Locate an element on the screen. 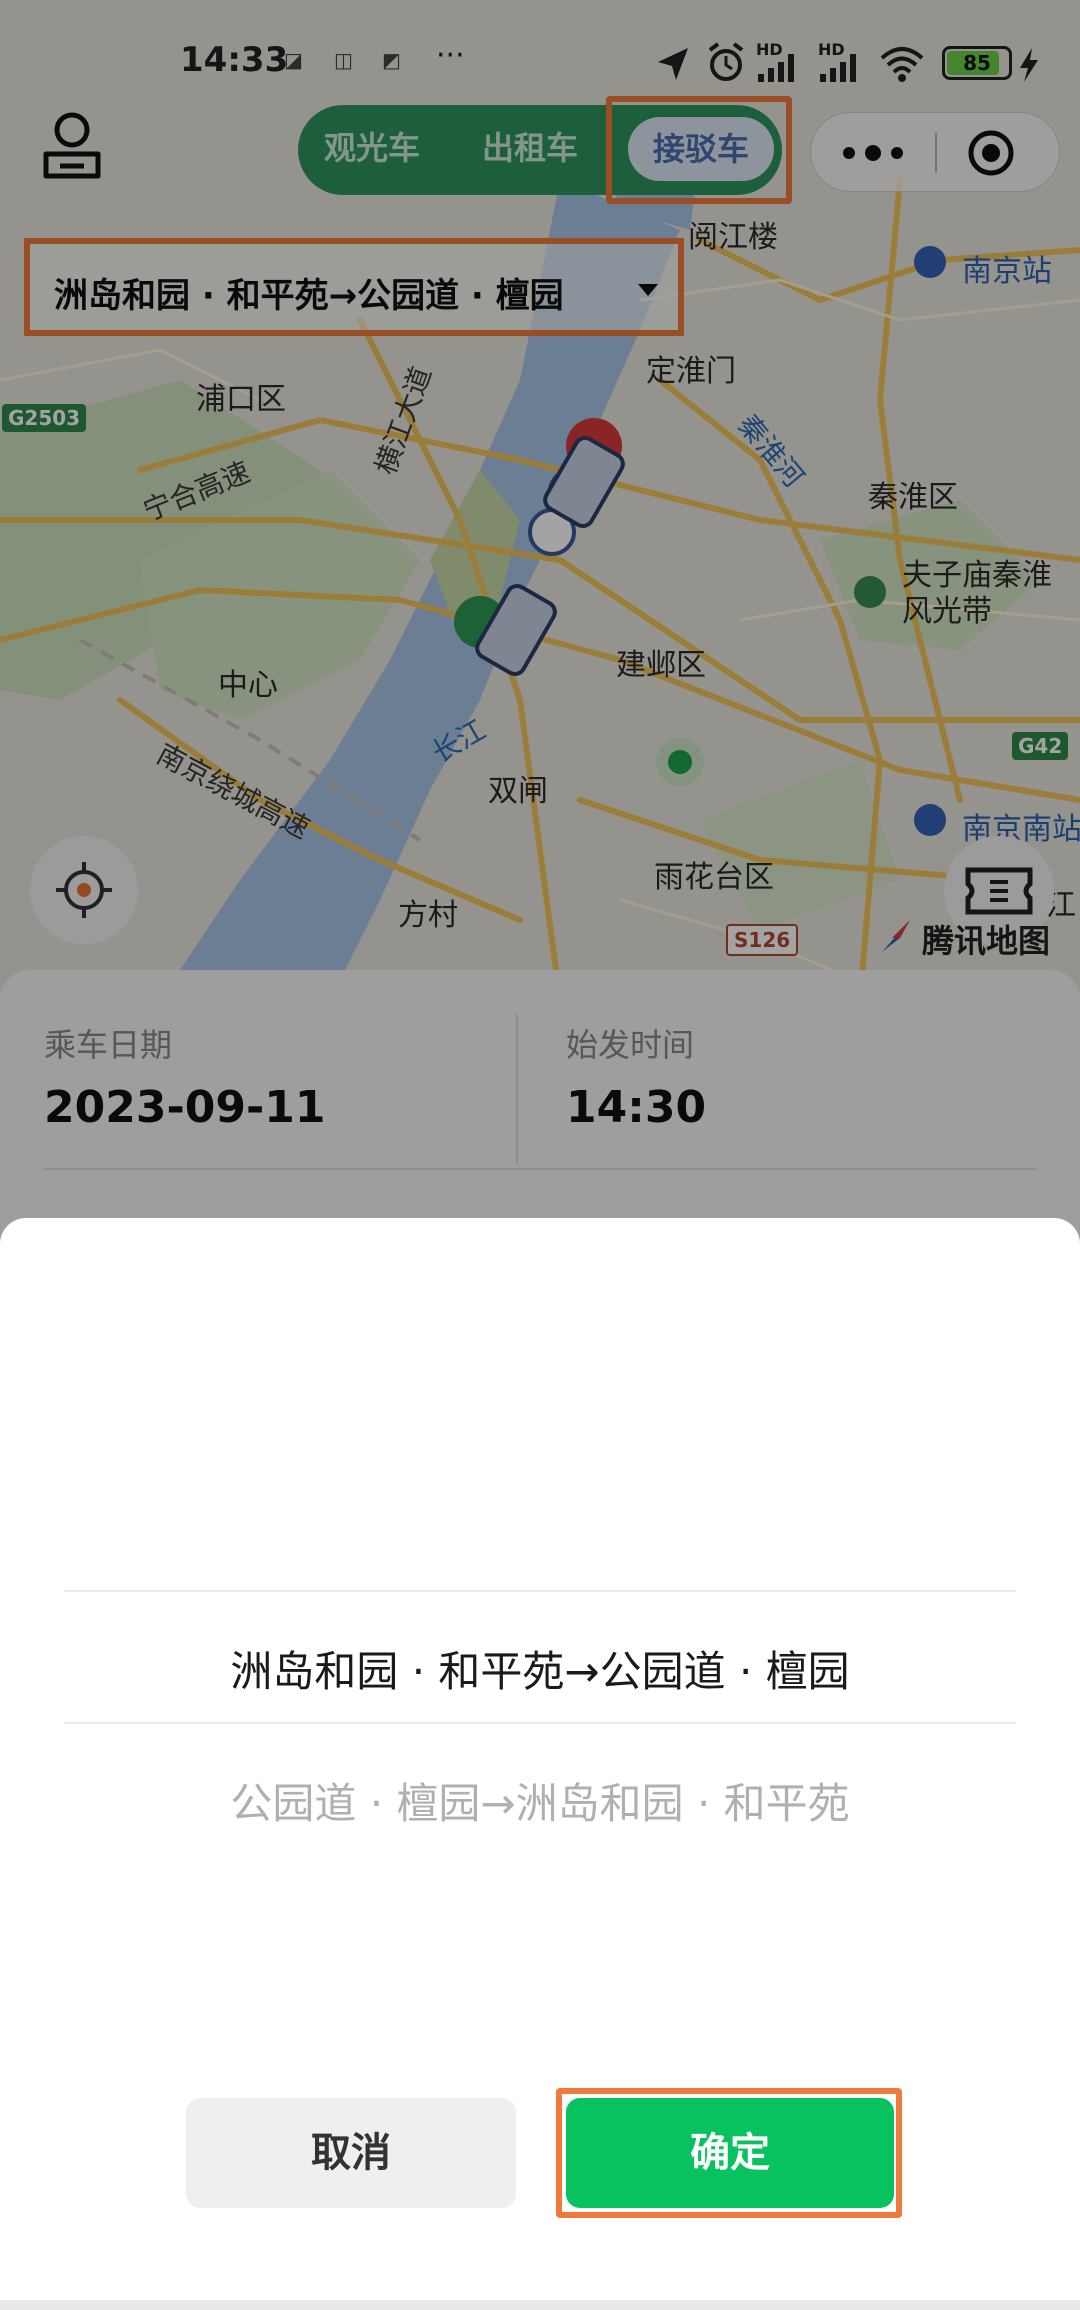 The image size is (1080, 2310). picker-option-selected: 洲岛和园 · 和平苑→公园道 · 檀园 is located at coordinates (540, 1668).